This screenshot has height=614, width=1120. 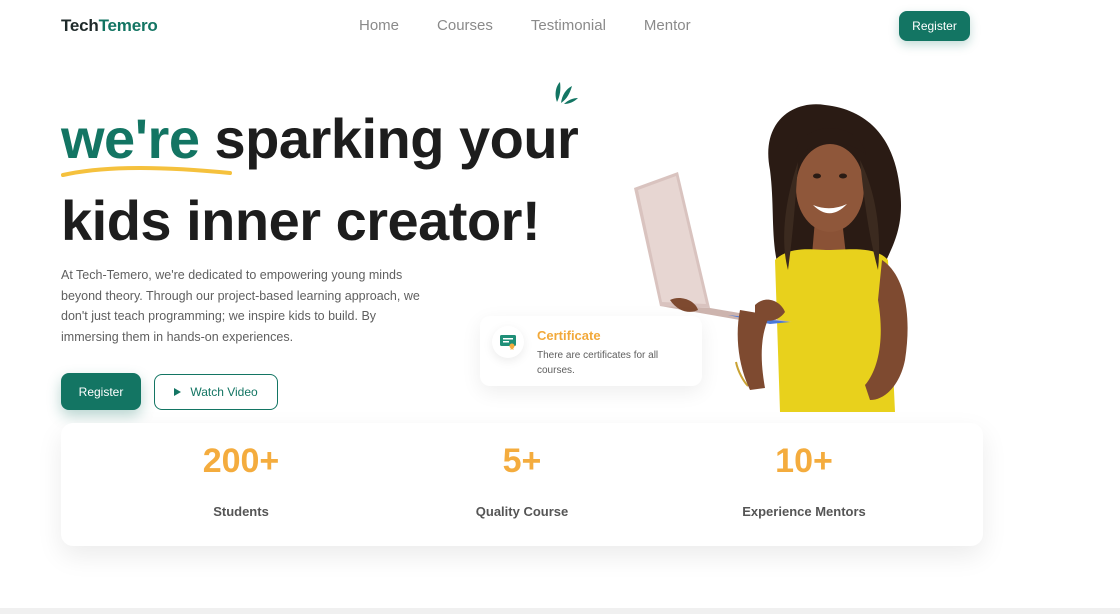 What do you see at coordinates (146, 171) in the screenshot?
I see `headline-underline-decoration` at bounding box center [146, 171].